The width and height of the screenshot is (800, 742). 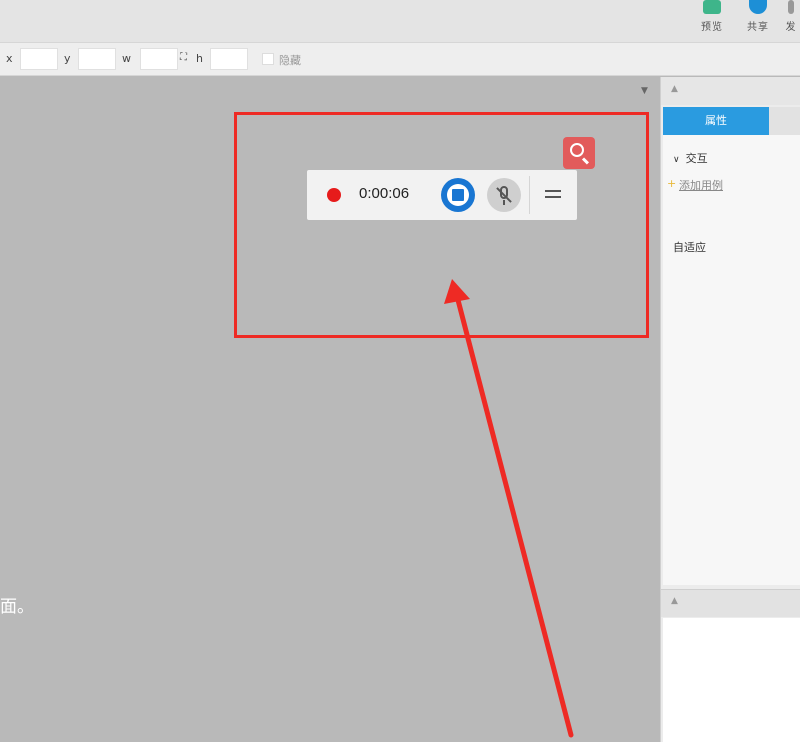 What do you see at coordinates (334, 195) in the screenshot?
I see `record-indicator-icon` at bounding box center [334, 195].